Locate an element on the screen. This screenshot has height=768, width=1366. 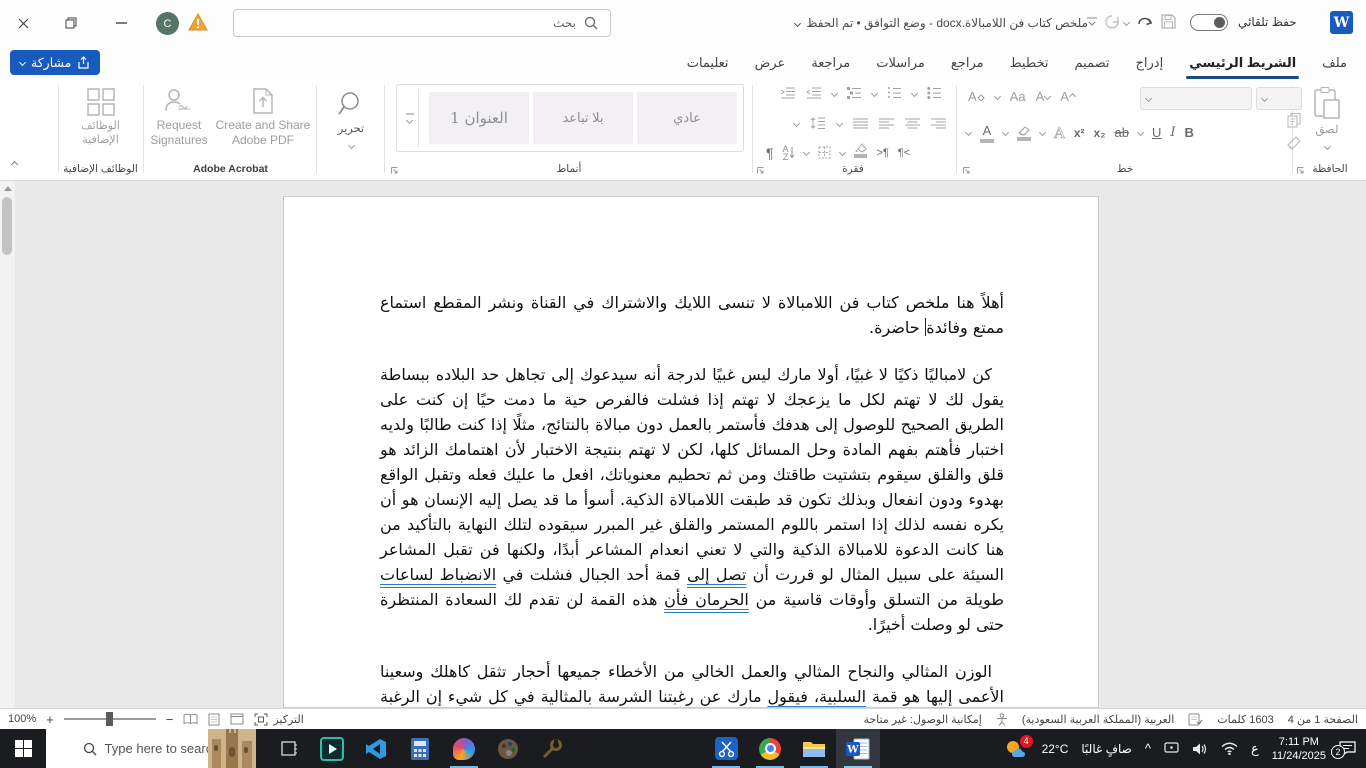
customize-quick-access-button is located at coordinates (1092, 22).